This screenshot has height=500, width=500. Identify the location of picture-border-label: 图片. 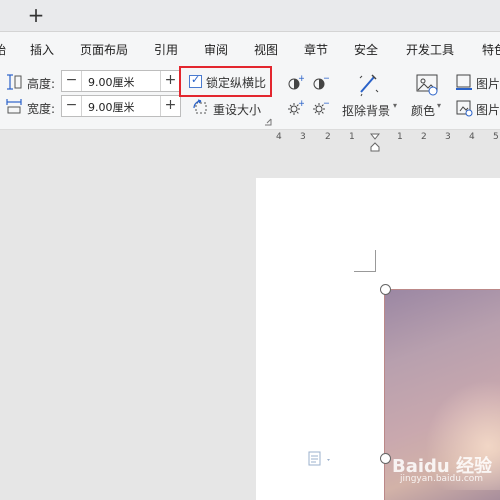
(488, 83).